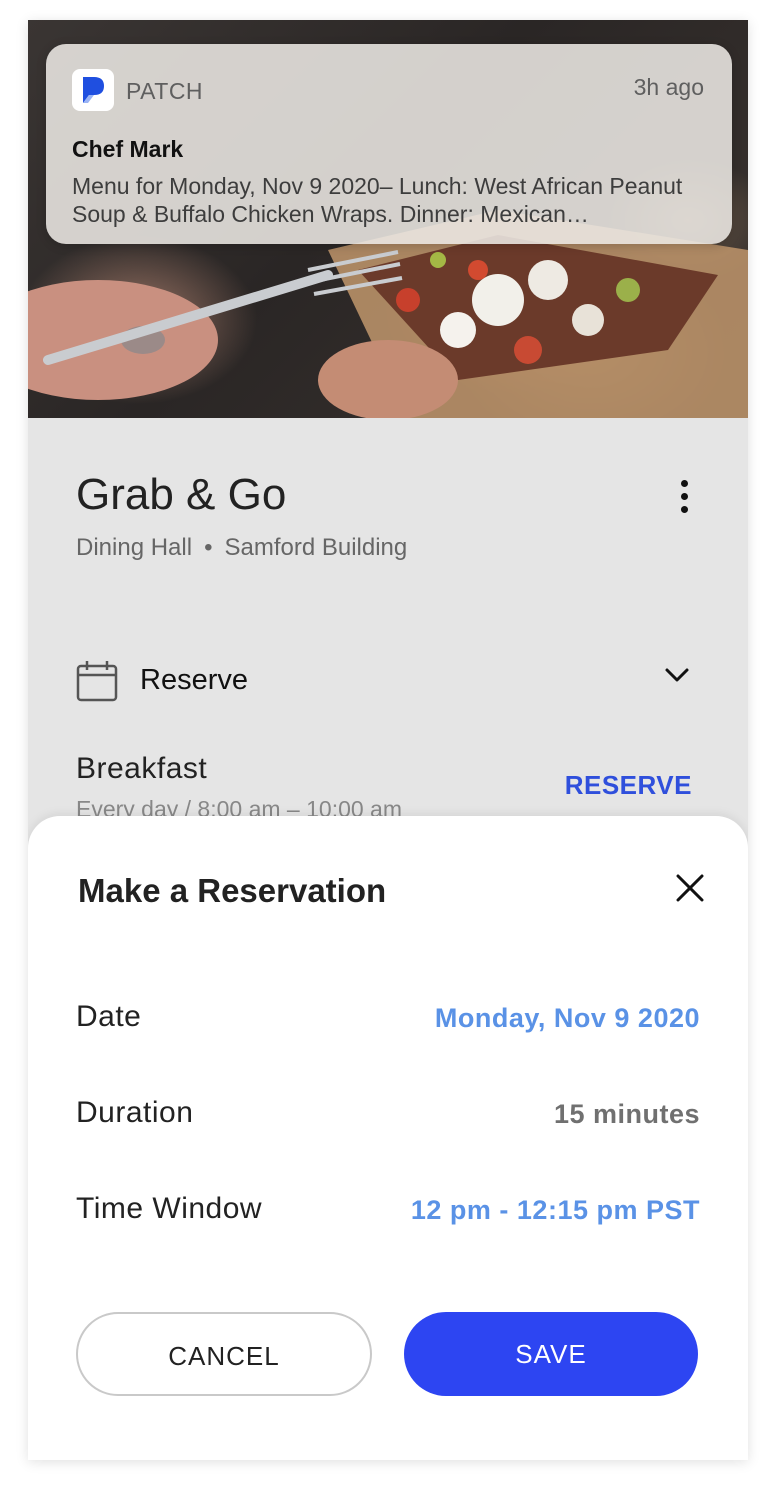 The image size is (776, 1496). I want to click on notification-time: 3h ago, so click(668, 87).